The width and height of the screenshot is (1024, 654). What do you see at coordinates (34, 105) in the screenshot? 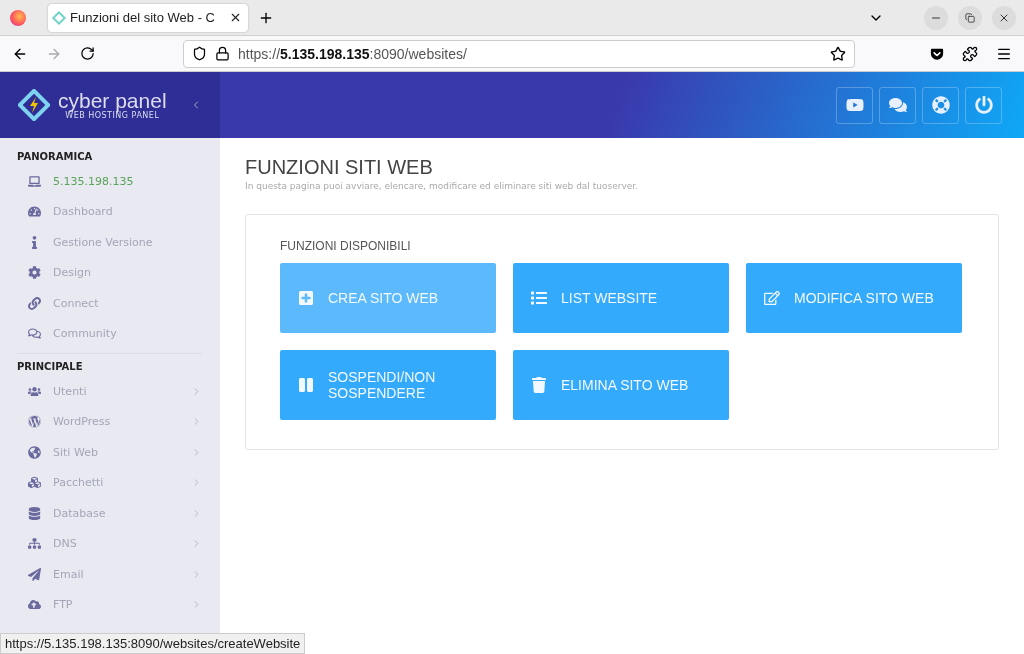
I see `logo-icon` at bounding box center [34, 105].